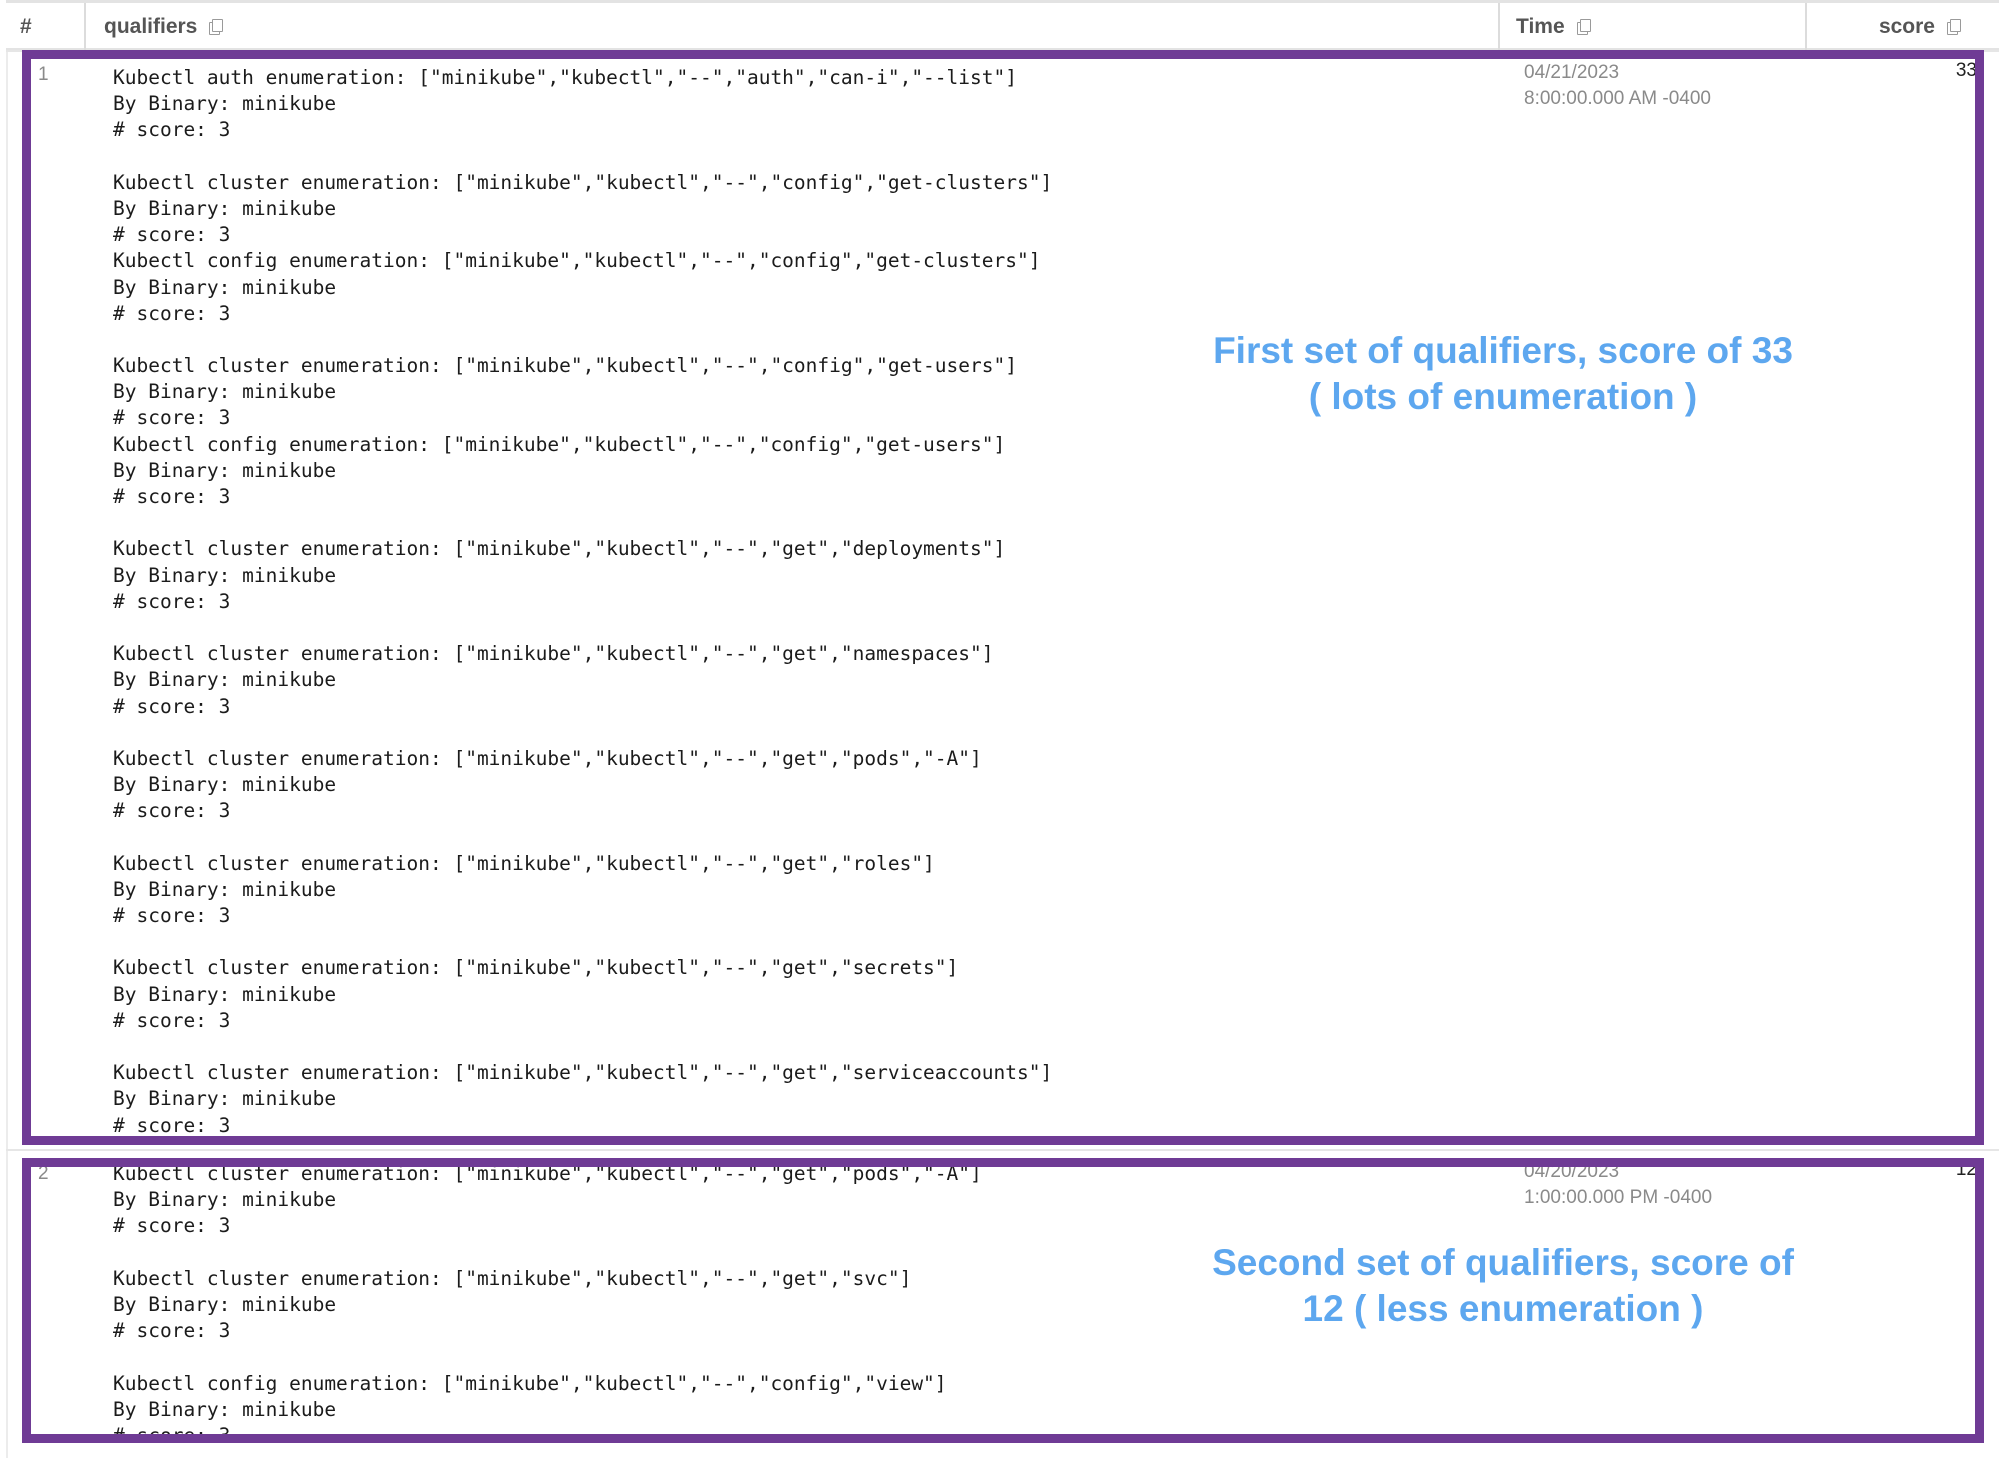  What do you see at coordinates (791, 26) in the screenshot?
I see `column-header-qualifiers: qualifiers` at bounding box center [791, 26].